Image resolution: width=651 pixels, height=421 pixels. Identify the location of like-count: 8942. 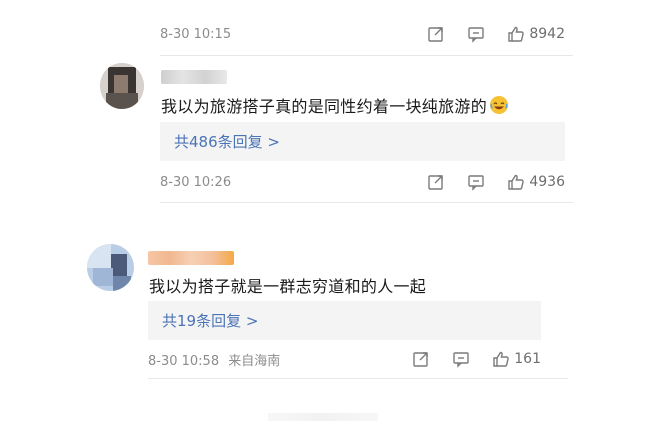
(547, 34).